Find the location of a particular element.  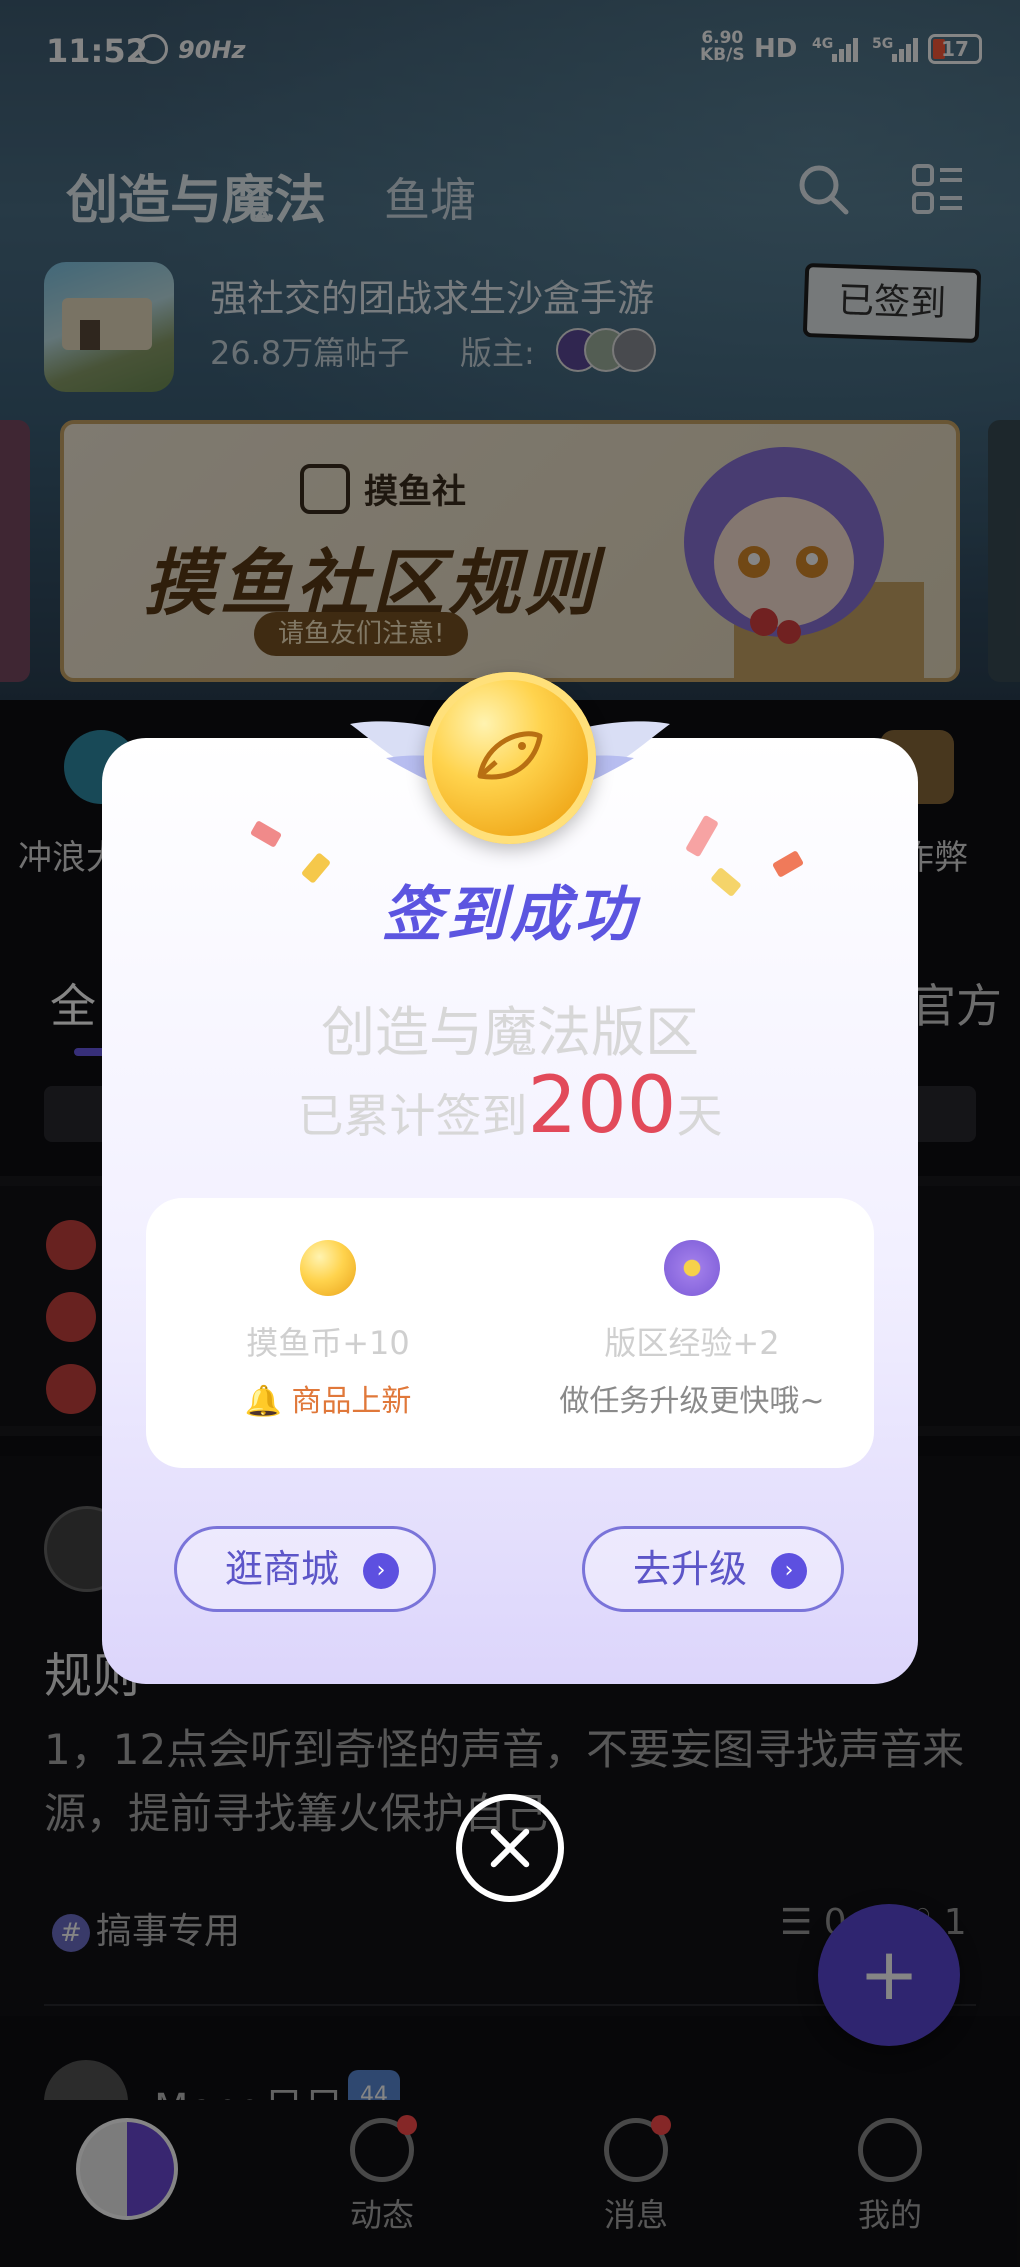

forum-name: 创造与魔法版区 is located at coordinates (510, 1032).